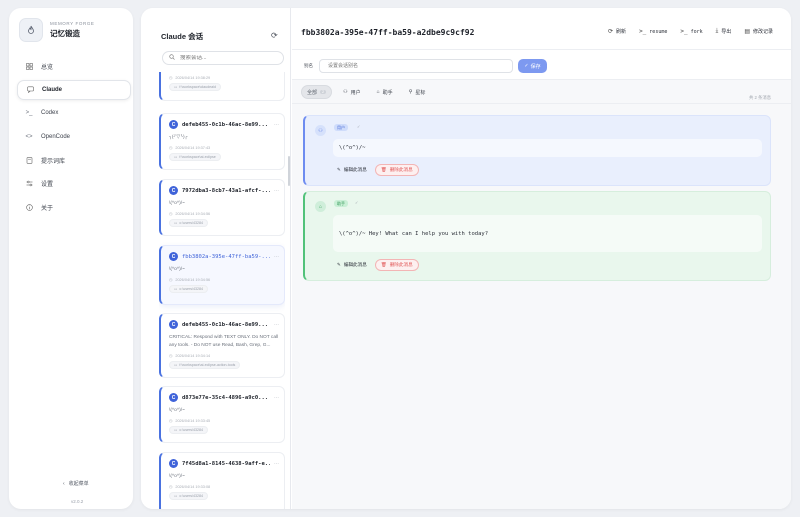  What do you see at coordinates (416, 66) in the screenshot?
I see `alias-input` at bounding box center [416, 66].